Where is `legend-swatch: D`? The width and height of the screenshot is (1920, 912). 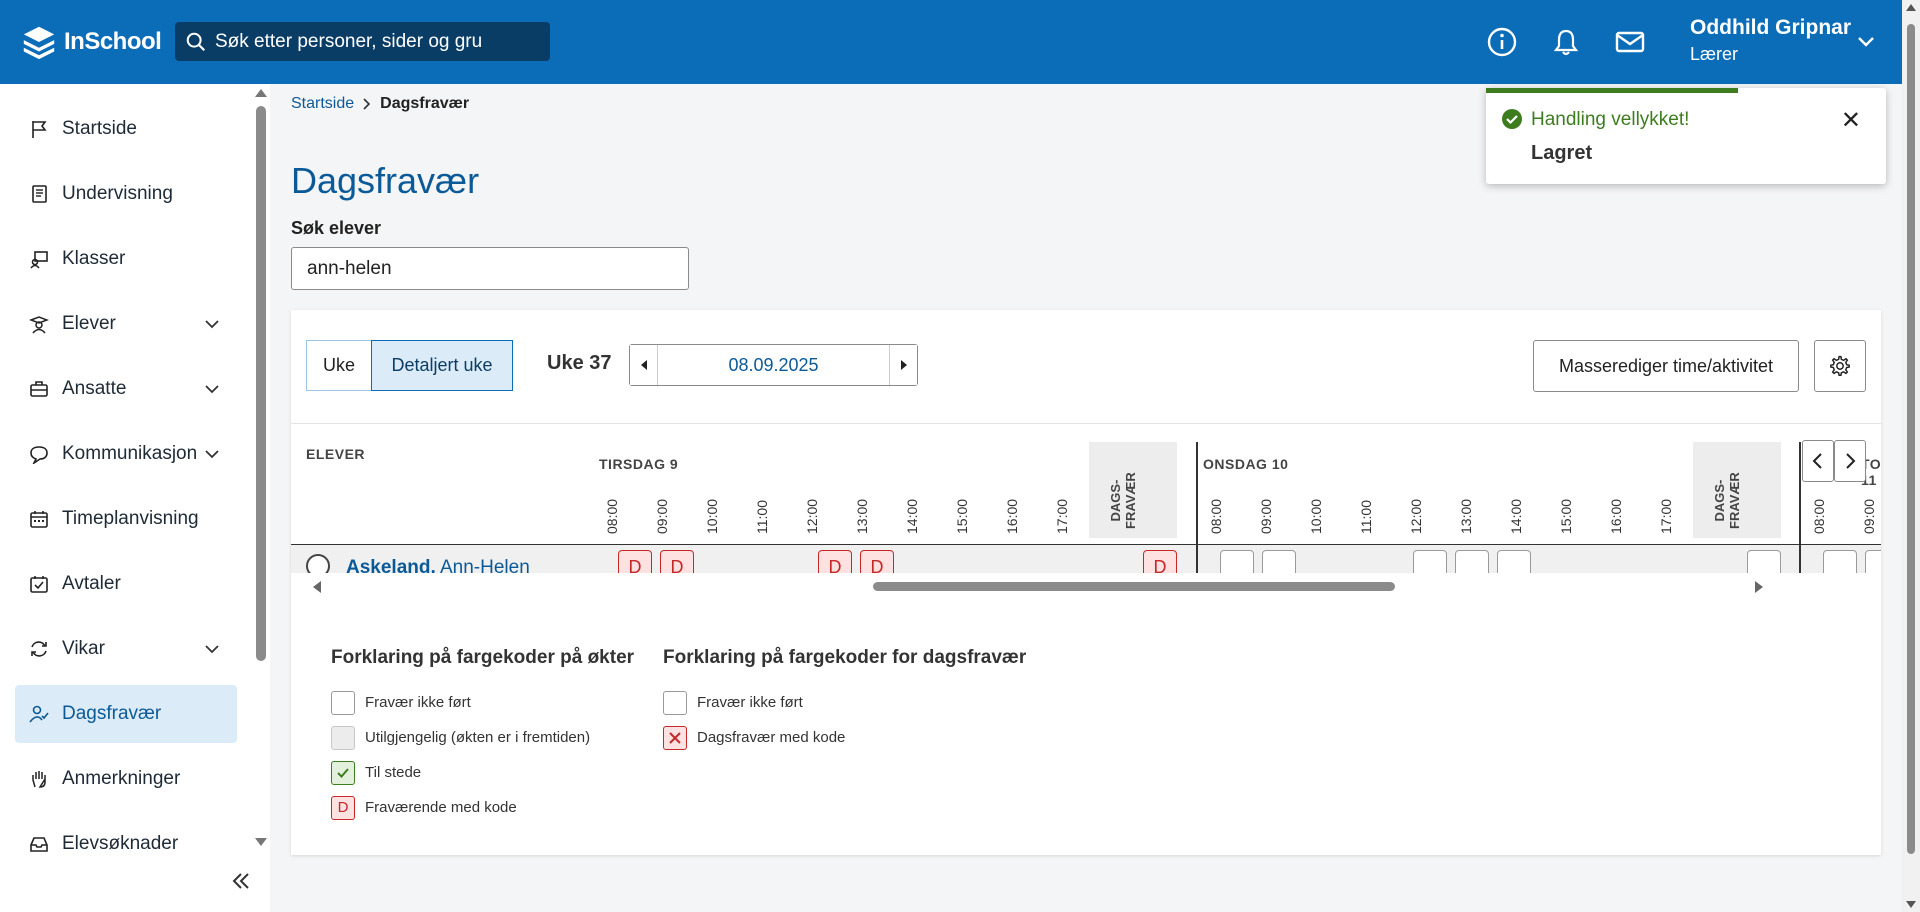 legend-swatch: D is located at coordinates (343, 807).